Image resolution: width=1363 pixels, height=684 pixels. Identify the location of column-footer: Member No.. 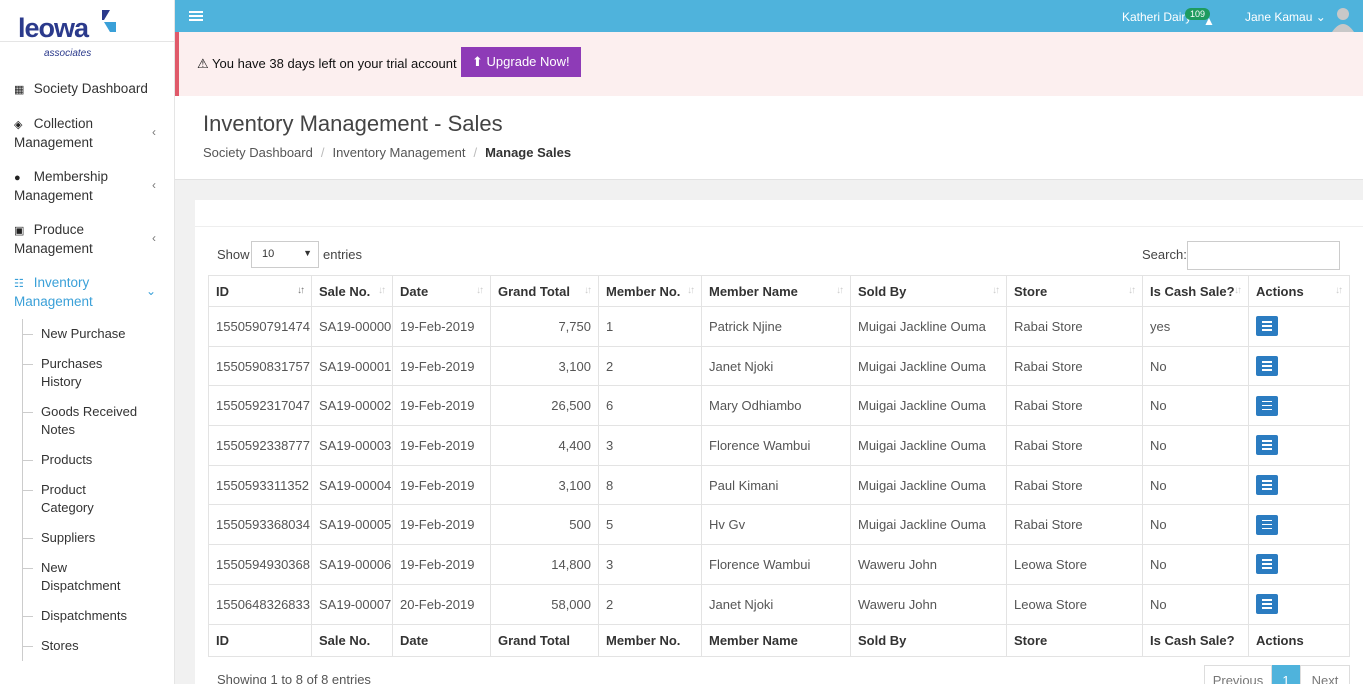
(650, 640).